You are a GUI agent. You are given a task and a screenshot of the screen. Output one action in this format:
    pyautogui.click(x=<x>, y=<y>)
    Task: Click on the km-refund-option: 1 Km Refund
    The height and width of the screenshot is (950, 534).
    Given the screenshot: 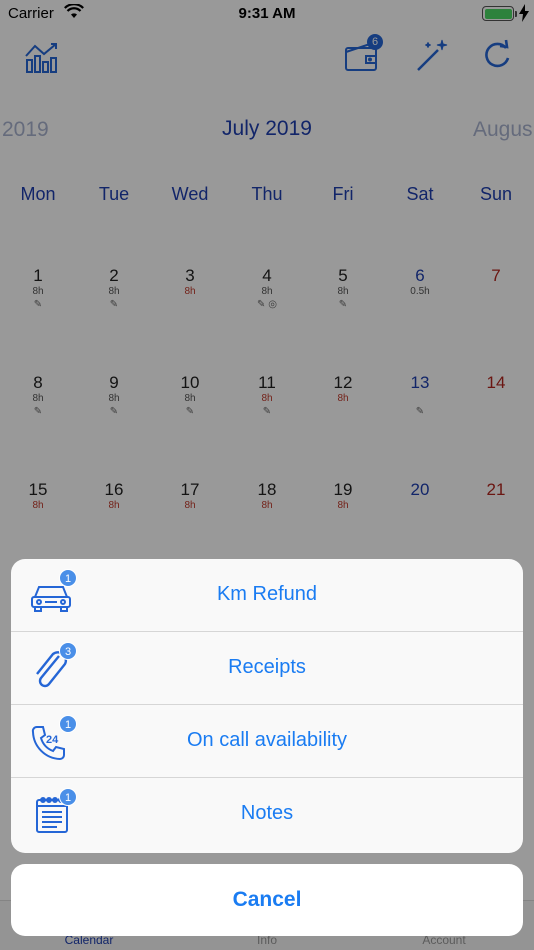 What is the action you would take?
    pyautogui.click(x=267, y=595)
    